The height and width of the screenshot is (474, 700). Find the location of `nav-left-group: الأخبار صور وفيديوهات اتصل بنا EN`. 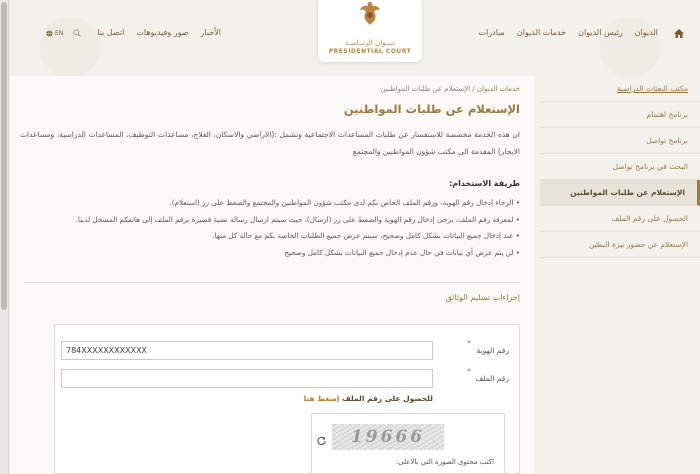

nav-left-group: الأخبار صور وفيديوهات اتصل بنا EN is located at coordinates (136, 33).